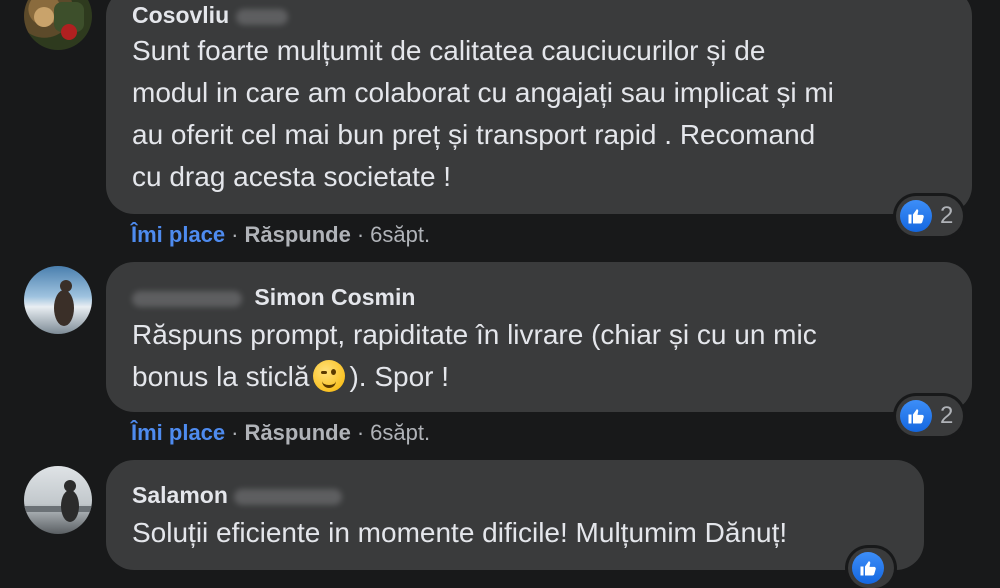  What do you see at coordinates (515, 495) in the screenshot?
I see `comment-author: Salamon` at bounding box center [515, 495].